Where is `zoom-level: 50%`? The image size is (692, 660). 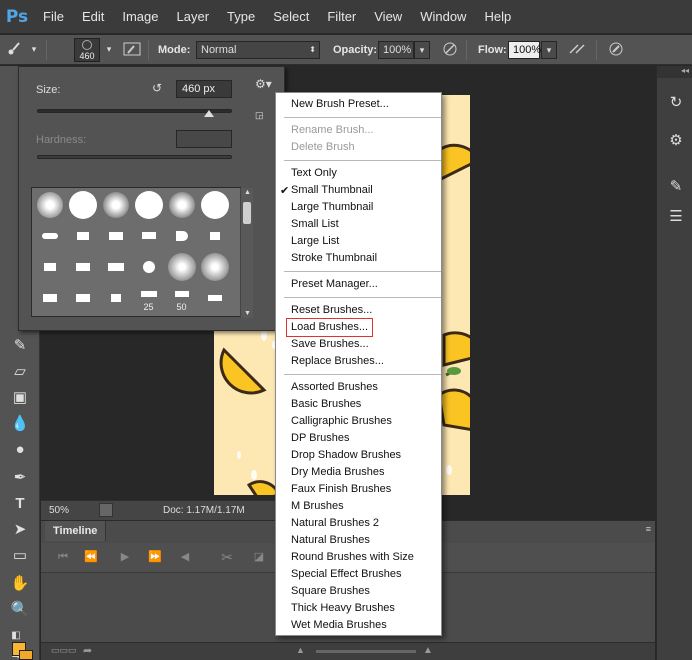
zoom-level: 50% is located at coordinates (59, 510).